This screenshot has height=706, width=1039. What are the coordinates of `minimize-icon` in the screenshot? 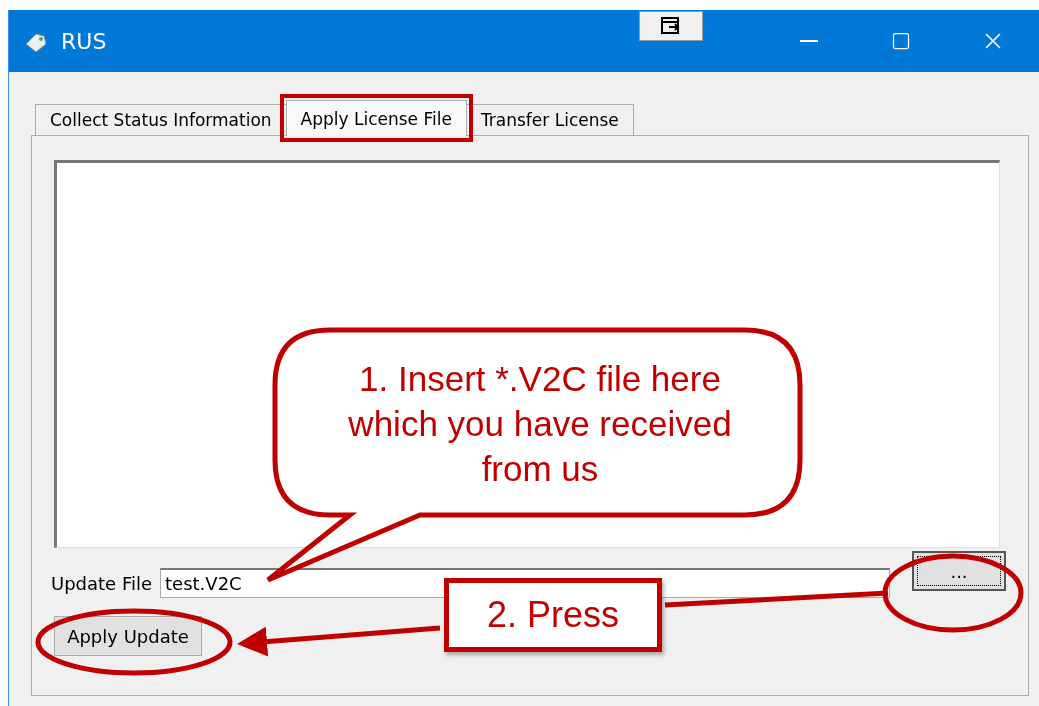 It's located at (809, 41).